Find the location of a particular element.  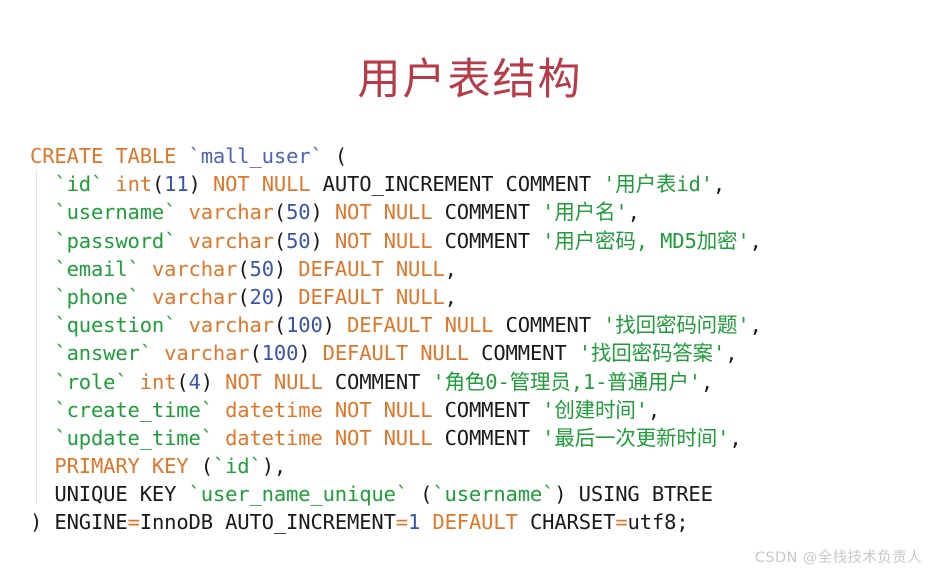

code-token: TABLE is located at coordinates (146, 156).